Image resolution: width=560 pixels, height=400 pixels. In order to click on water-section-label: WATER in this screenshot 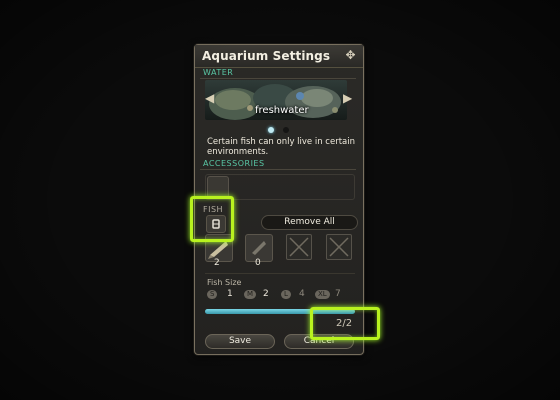, I will do `click(218, 72)`.